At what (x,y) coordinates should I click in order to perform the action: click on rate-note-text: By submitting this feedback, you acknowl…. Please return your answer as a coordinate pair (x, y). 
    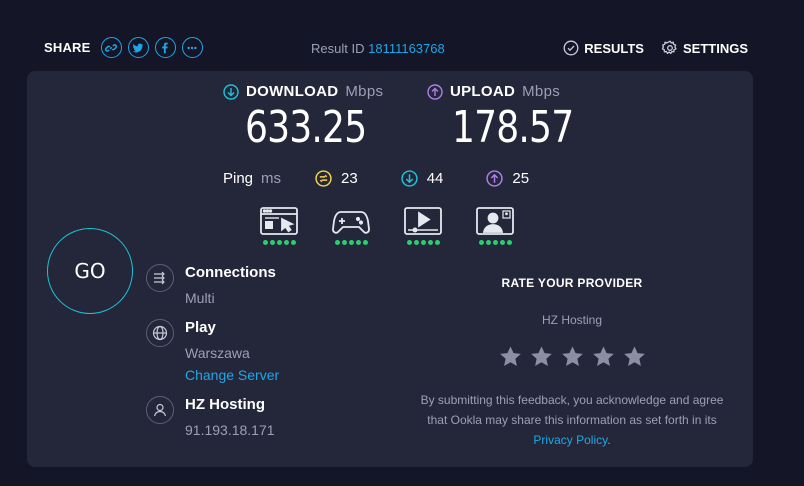
    Looking at the image, I should click on (572, 410).